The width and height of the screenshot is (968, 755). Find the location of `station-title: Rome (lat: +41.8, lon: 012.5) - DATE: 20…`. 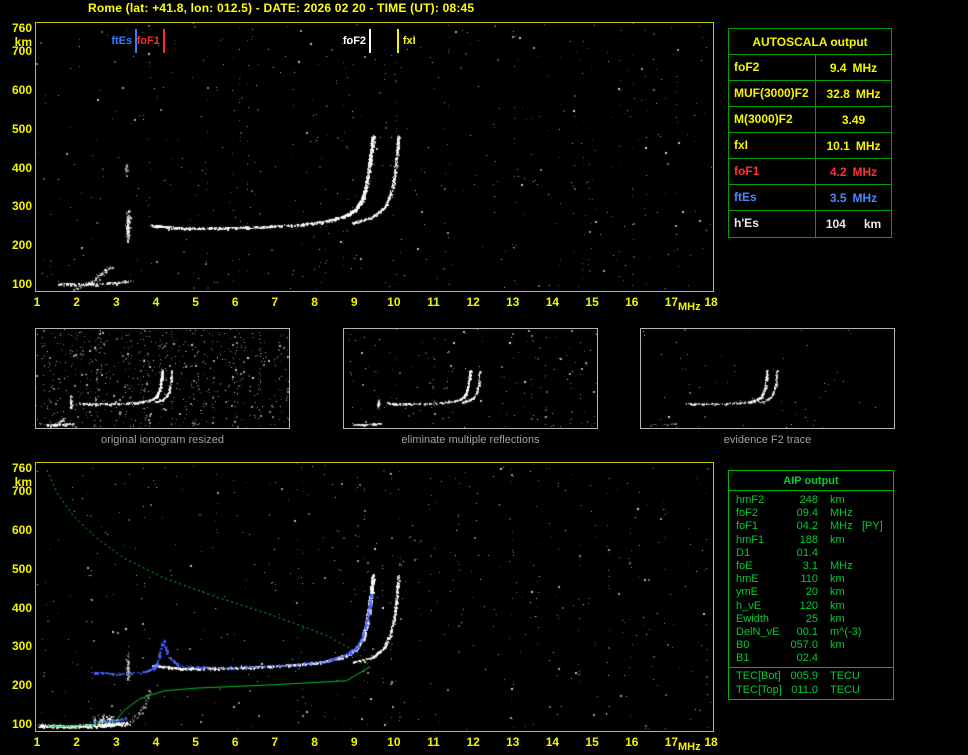

station-title: Rome (lat: +41.8, lon: 012.5) - DATE: 20… is located at coordinates (281, 8).